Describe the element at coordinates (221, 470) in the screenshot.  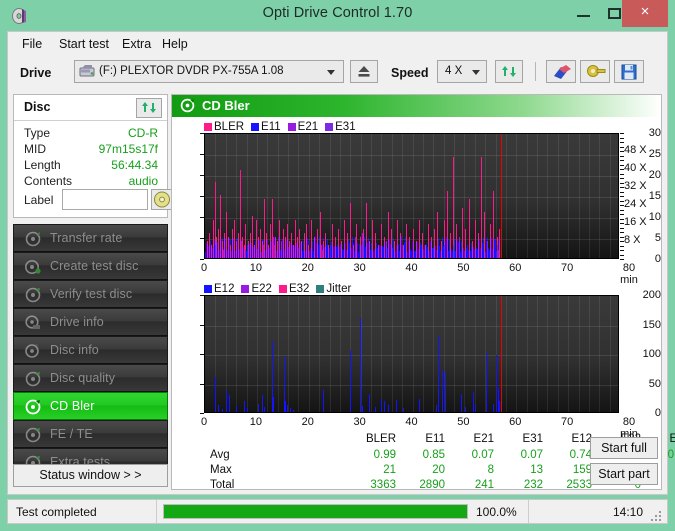
I see `stats-row-label: Max` at that location.